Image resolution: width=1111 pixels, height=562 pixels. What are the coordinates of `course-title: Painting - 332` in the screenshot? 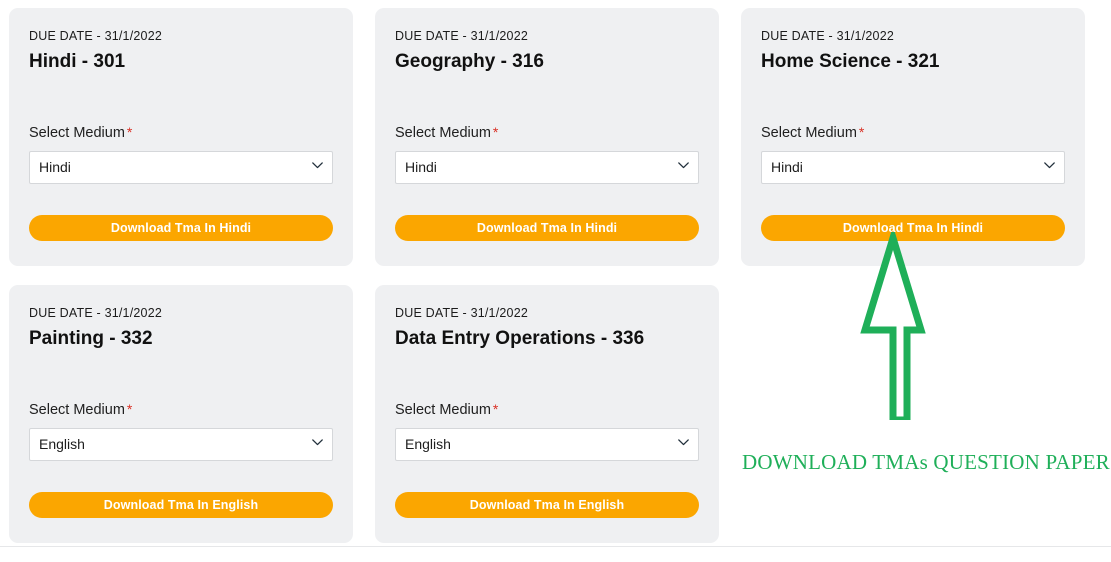 It's located at (91, 338).